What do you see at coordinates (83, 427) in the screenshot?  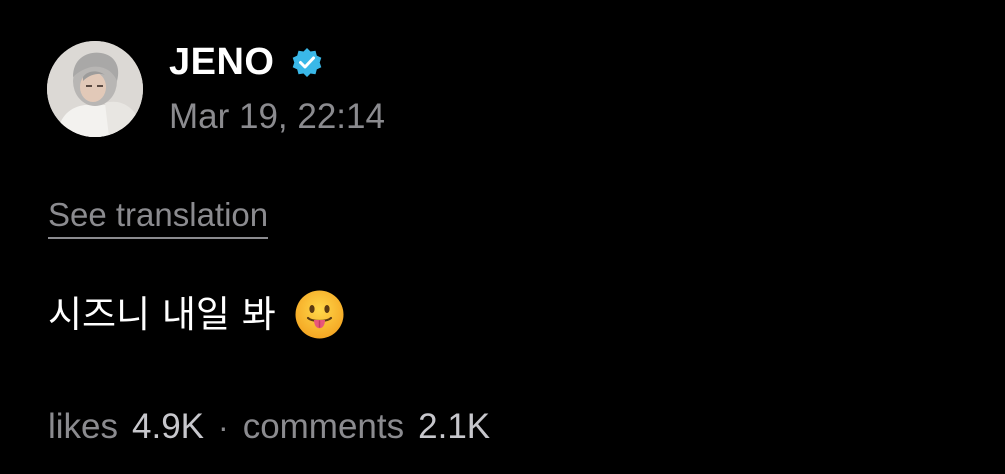 I see `likes-label: likes` at bounding box center [83, 427].